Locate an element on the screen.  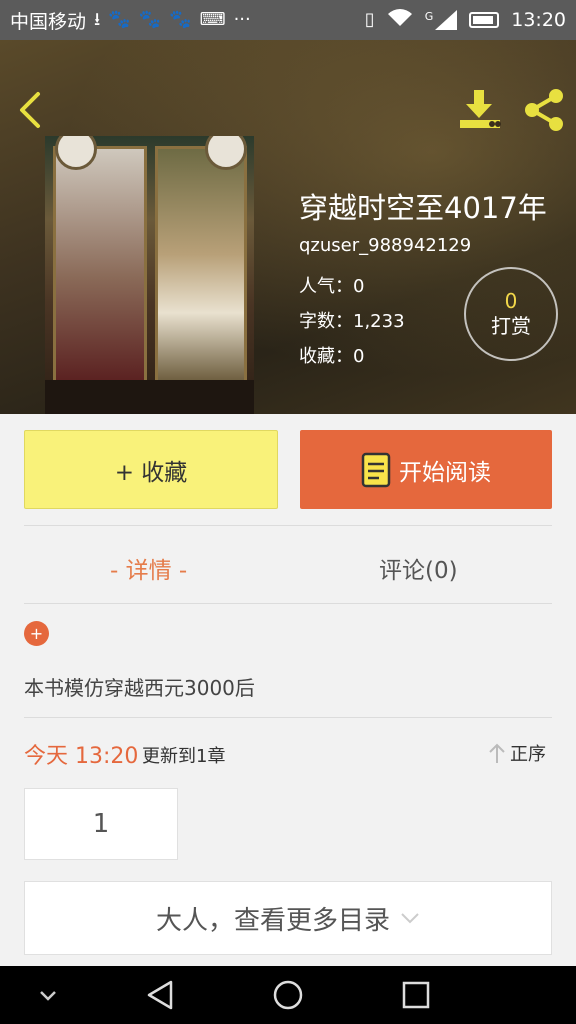
book-cover-image is located at coordinates (149, 275).